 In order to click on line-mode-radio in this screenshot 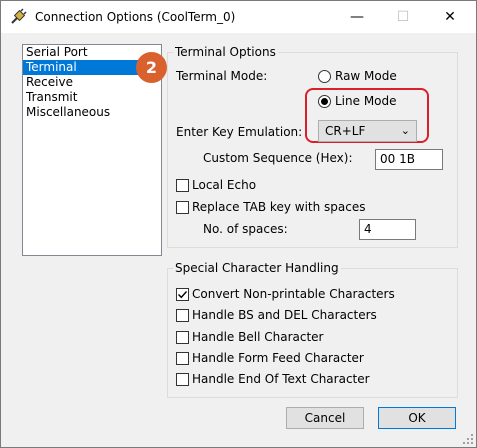, I will do `click(324, 101)`.